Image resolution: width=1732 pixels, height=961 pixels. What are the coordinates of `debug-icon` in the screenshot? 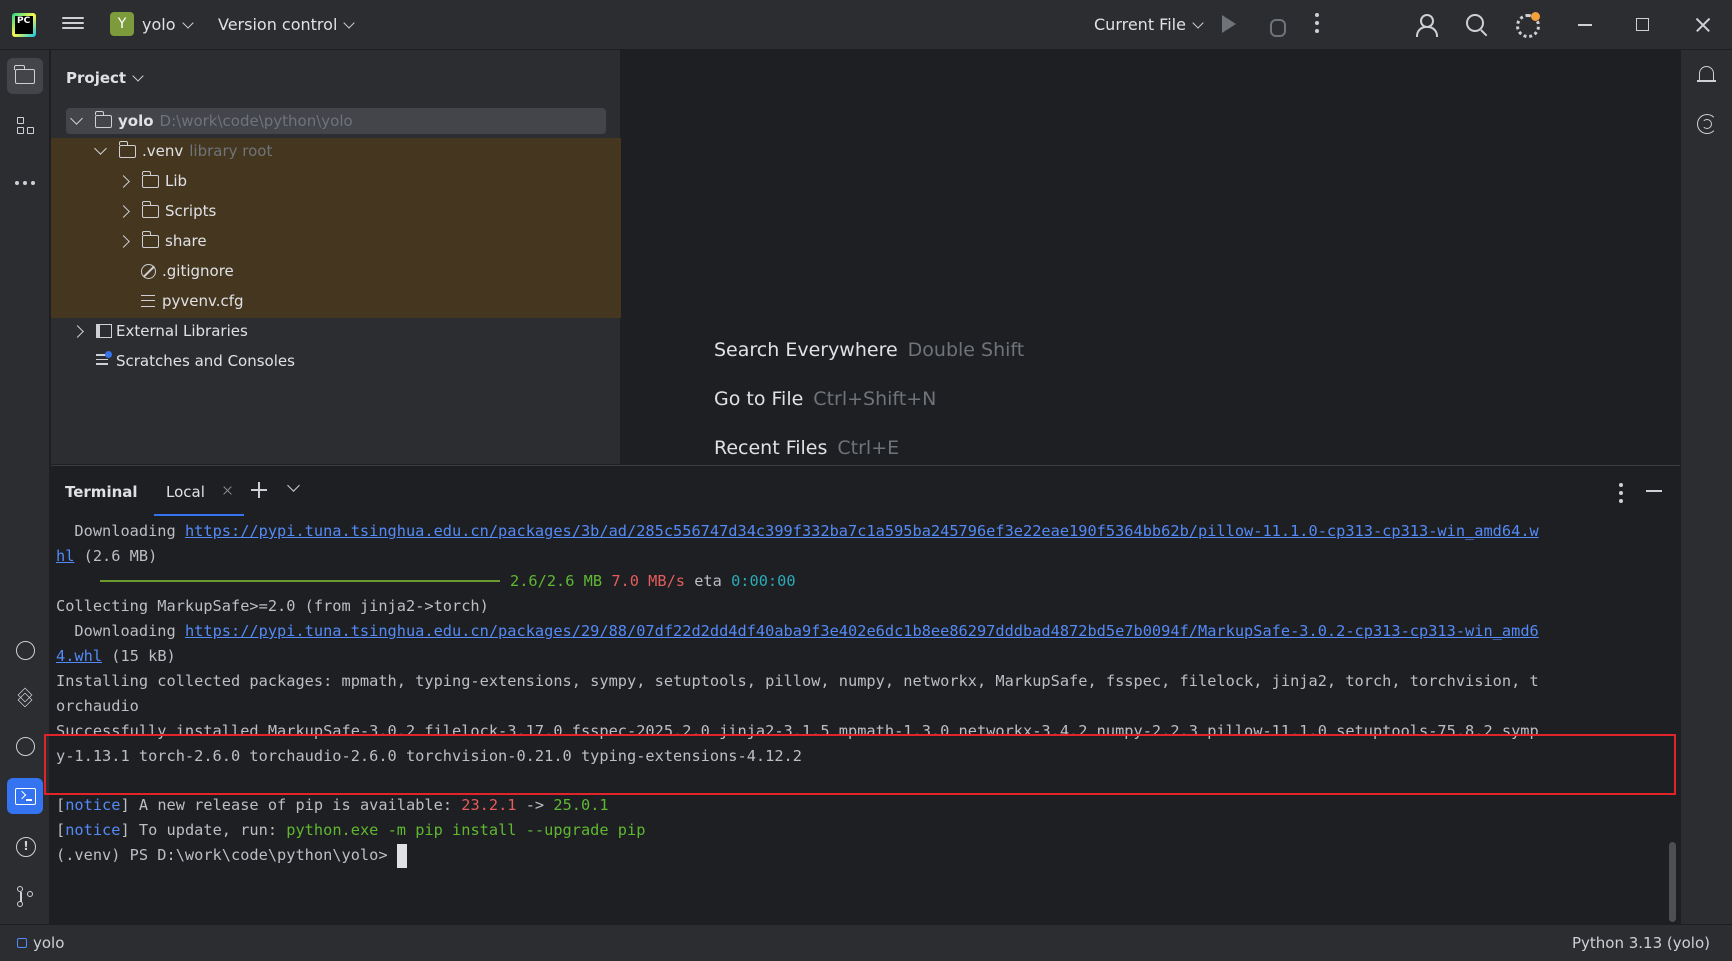 It's located at (1276, 25).